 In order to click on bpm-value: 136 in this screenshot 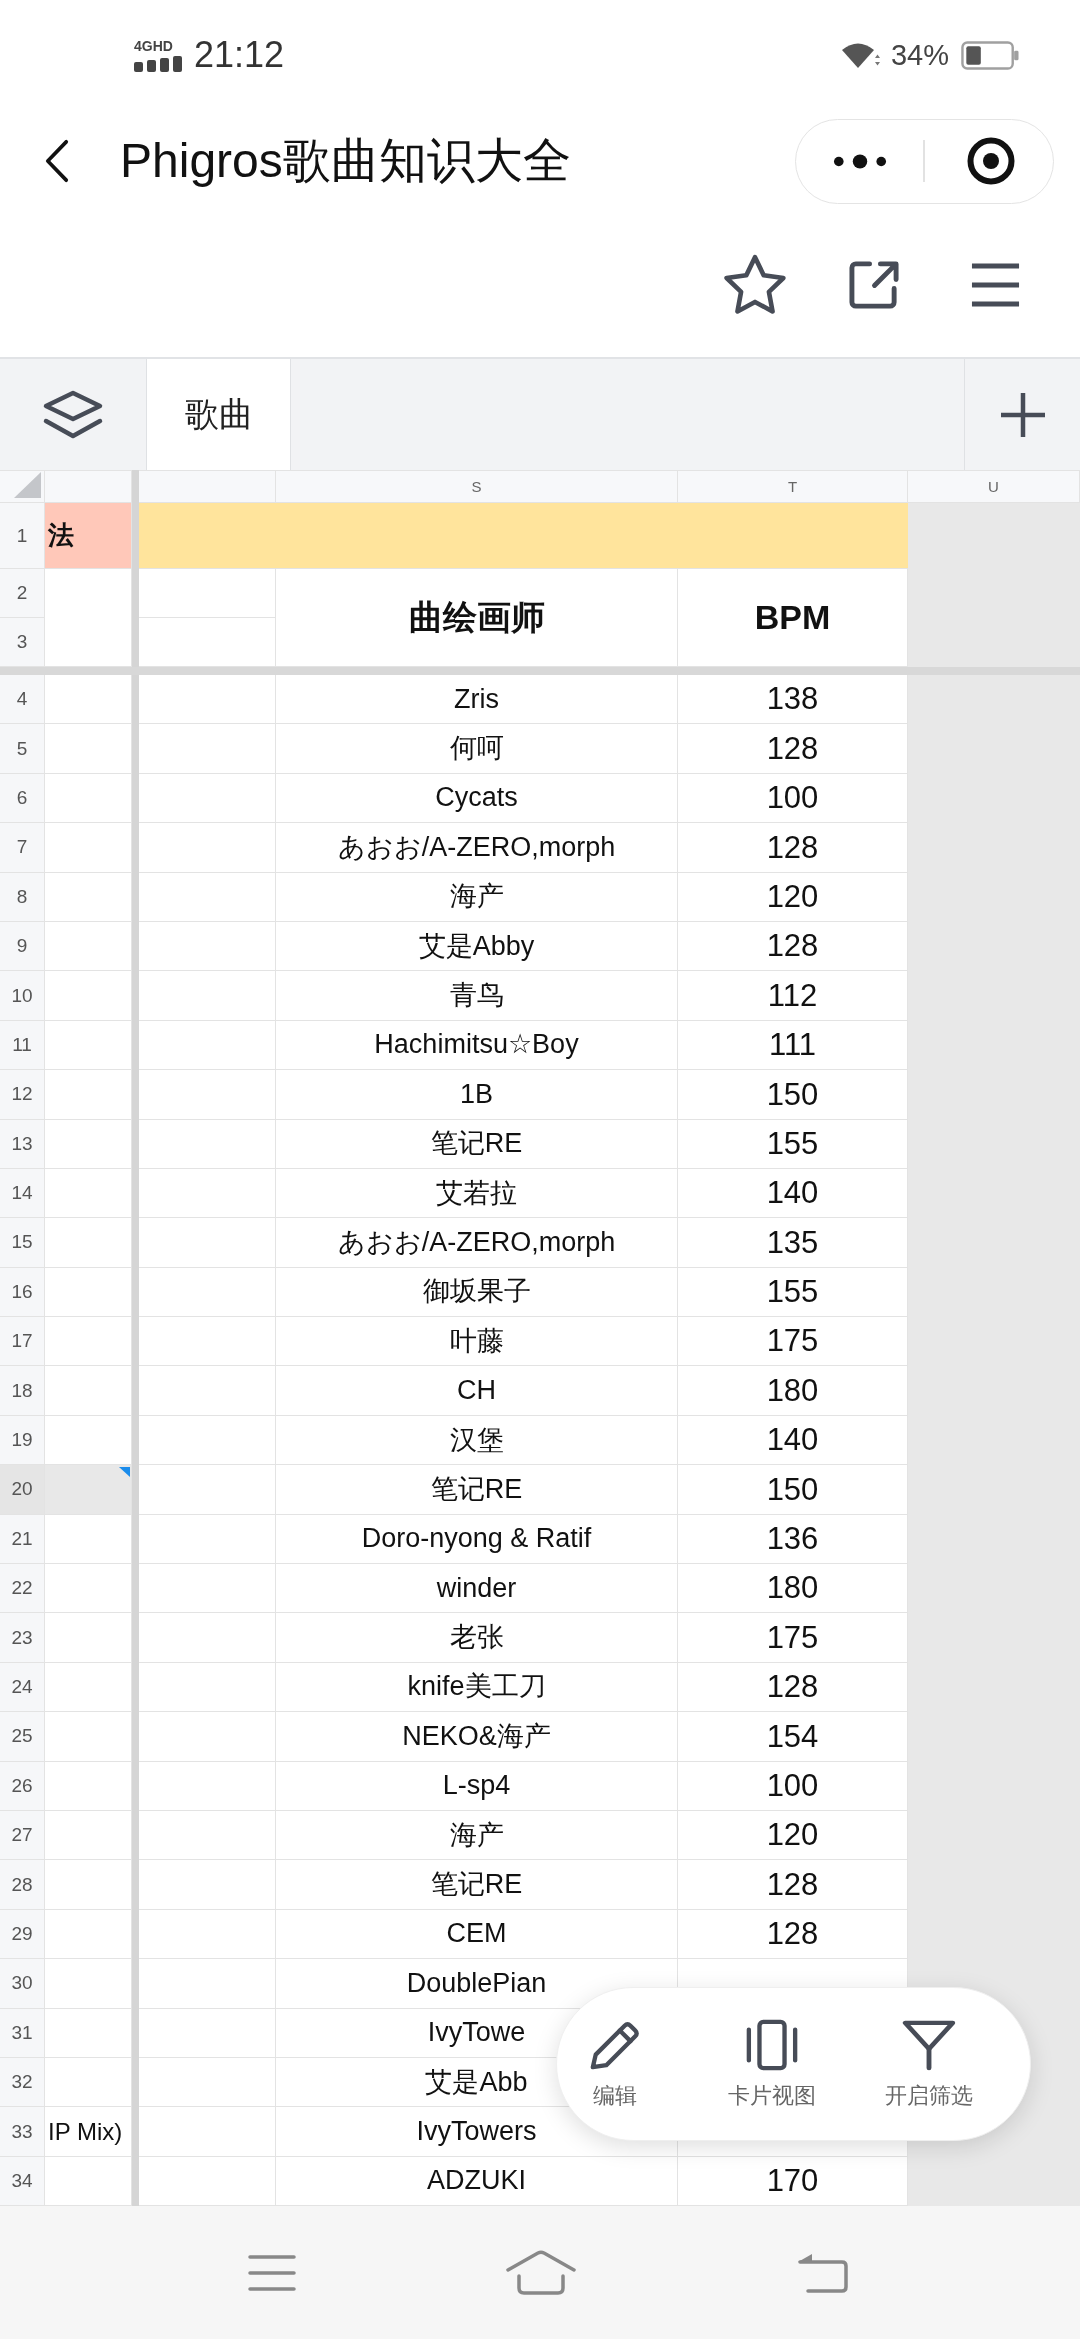, I will do `click(792, 1539)`.